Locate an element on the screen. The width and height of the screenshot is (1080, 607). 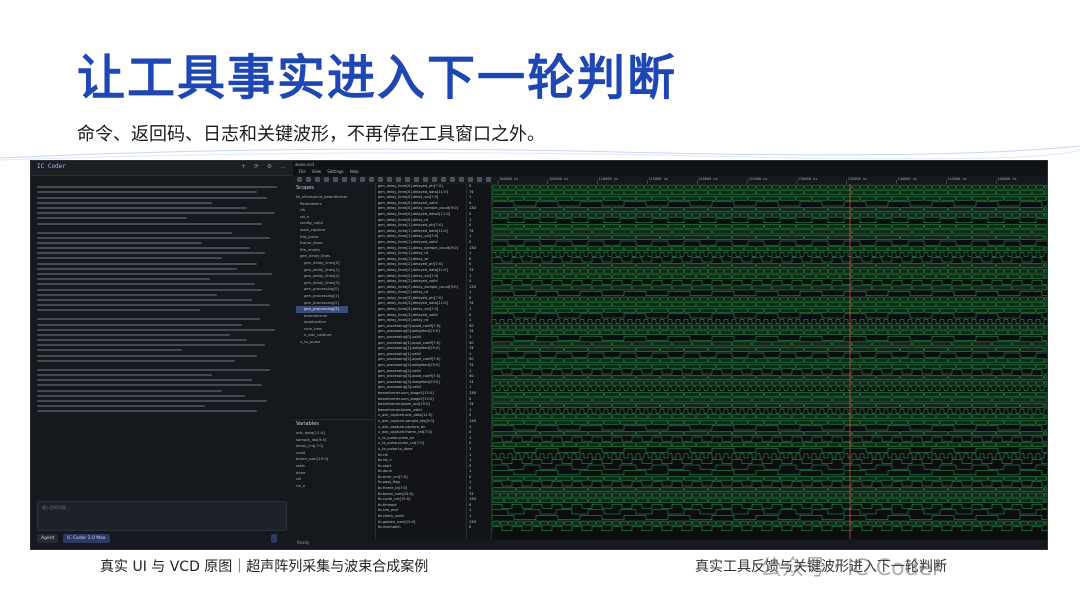
scope-item: u_adc_capture is located at coordinates (322, 335).